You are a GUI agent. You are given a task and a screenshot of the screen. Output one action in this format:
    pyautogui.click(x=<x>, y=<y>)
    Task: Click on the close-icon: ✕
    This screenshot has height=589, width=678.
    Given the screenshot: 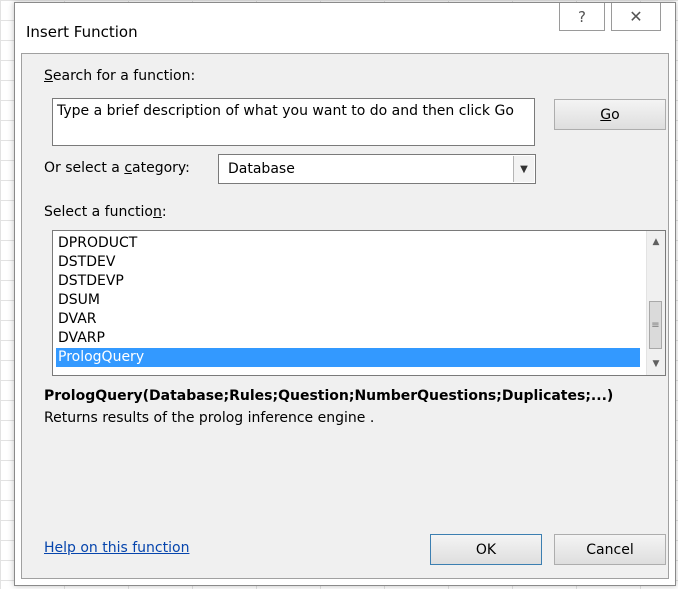 What is the action you would take?
    pyautogui.click(x=636, y=16)
    